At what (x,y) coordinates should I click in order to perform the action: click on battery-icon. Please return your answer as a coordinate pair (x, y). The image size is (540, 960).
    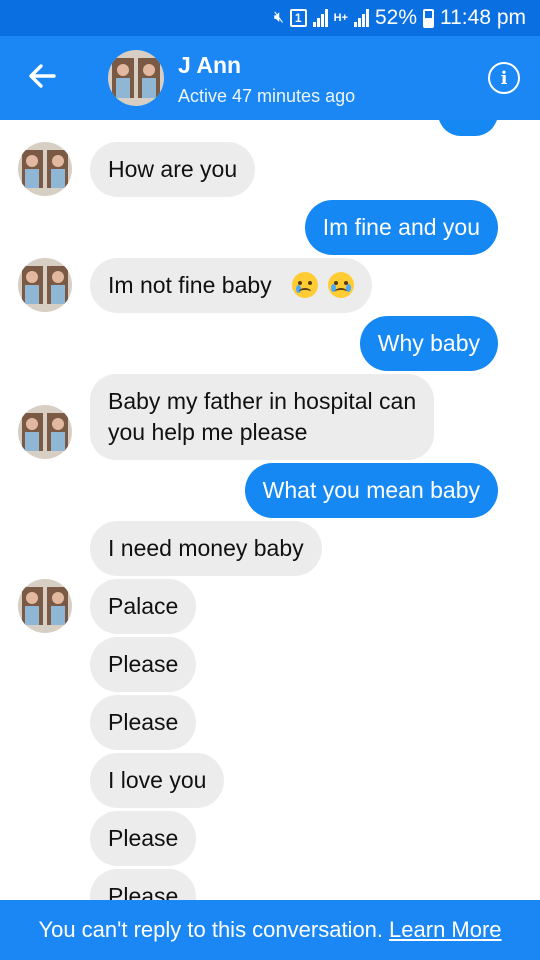
    Looking at the image, I should click on (428, 18).